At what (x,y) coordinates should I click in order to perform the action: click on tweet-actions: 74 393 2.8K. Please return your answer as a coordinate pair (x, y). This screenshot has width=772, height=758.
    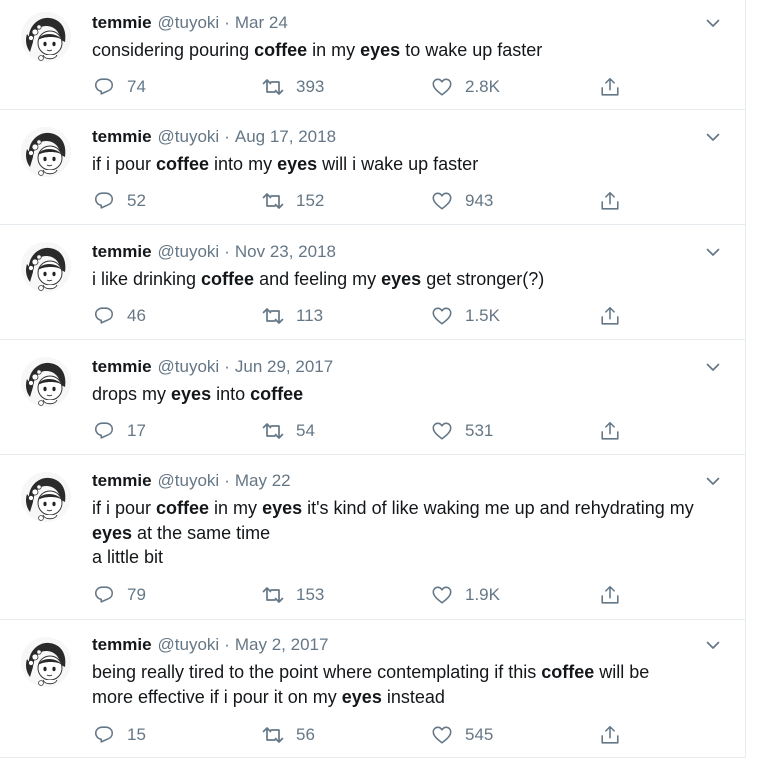
    Looking at the image, I should click on (360, 87).